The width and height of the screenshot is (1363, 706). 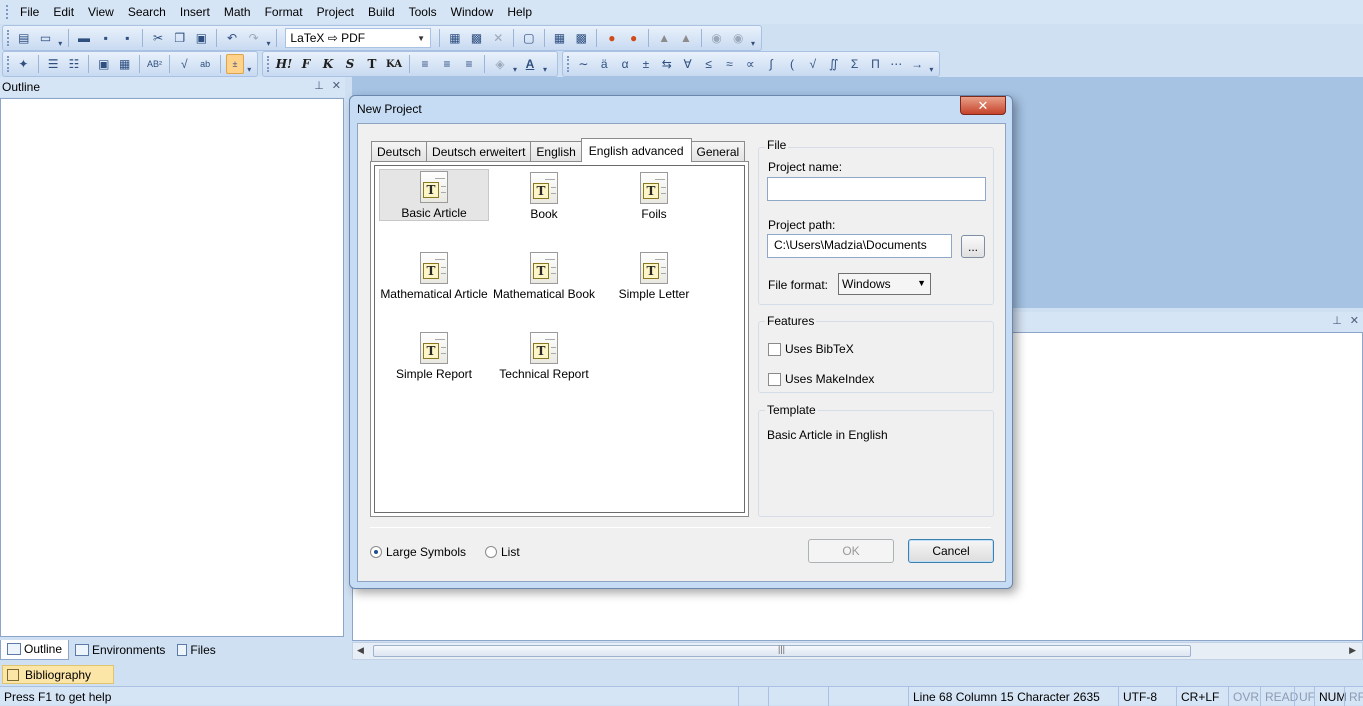 What do you see at coordinates (284, 64) in the screenshot?
I see `heading-button: H!` at bounding box center [284, 64].